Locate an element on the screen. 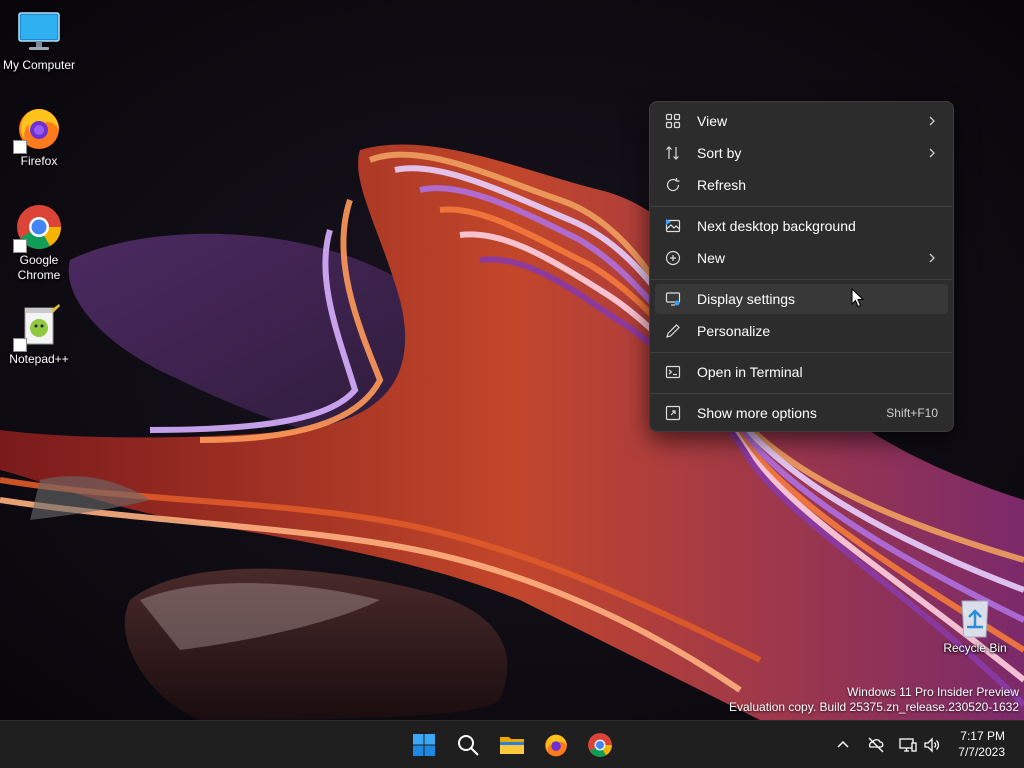 The height and width of the screenshot is (768, 1024). menu-item-next-desktop-background: Next desktop background is located at coordinates (801, 226).